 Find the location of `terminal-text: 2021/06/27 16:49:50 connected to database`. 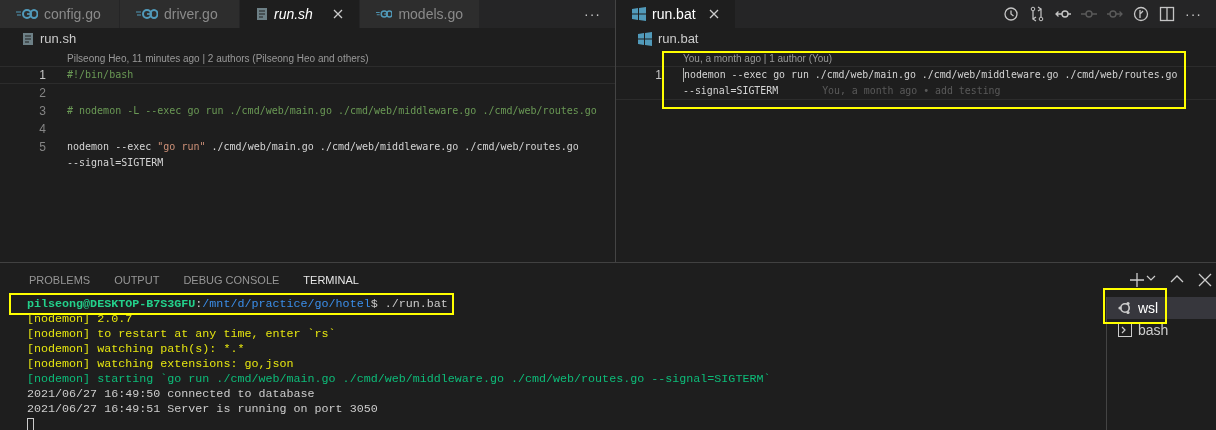

terminal-text: 2021/06/27 16:49:50 connected to database is located at coordinates (171, 394).